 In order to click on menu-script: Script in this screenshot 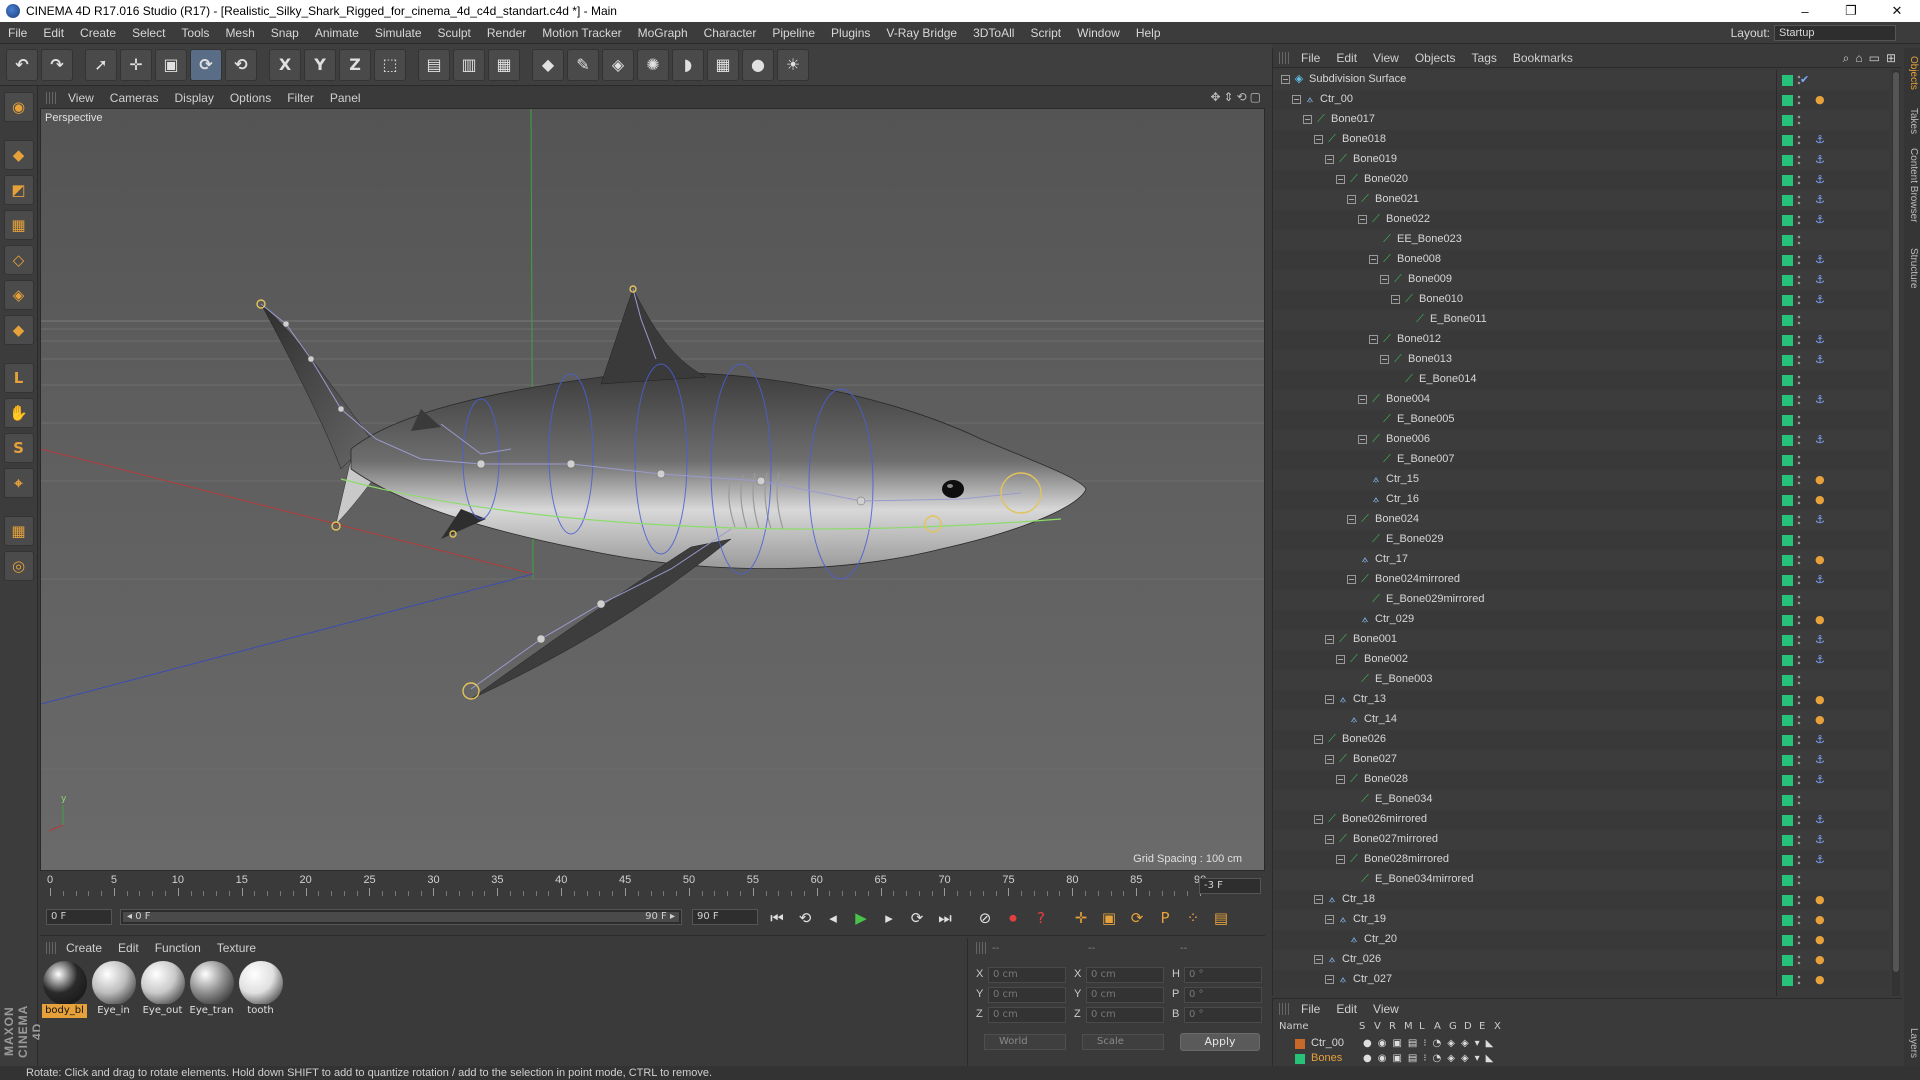, I will do `click(1045, 33)`.